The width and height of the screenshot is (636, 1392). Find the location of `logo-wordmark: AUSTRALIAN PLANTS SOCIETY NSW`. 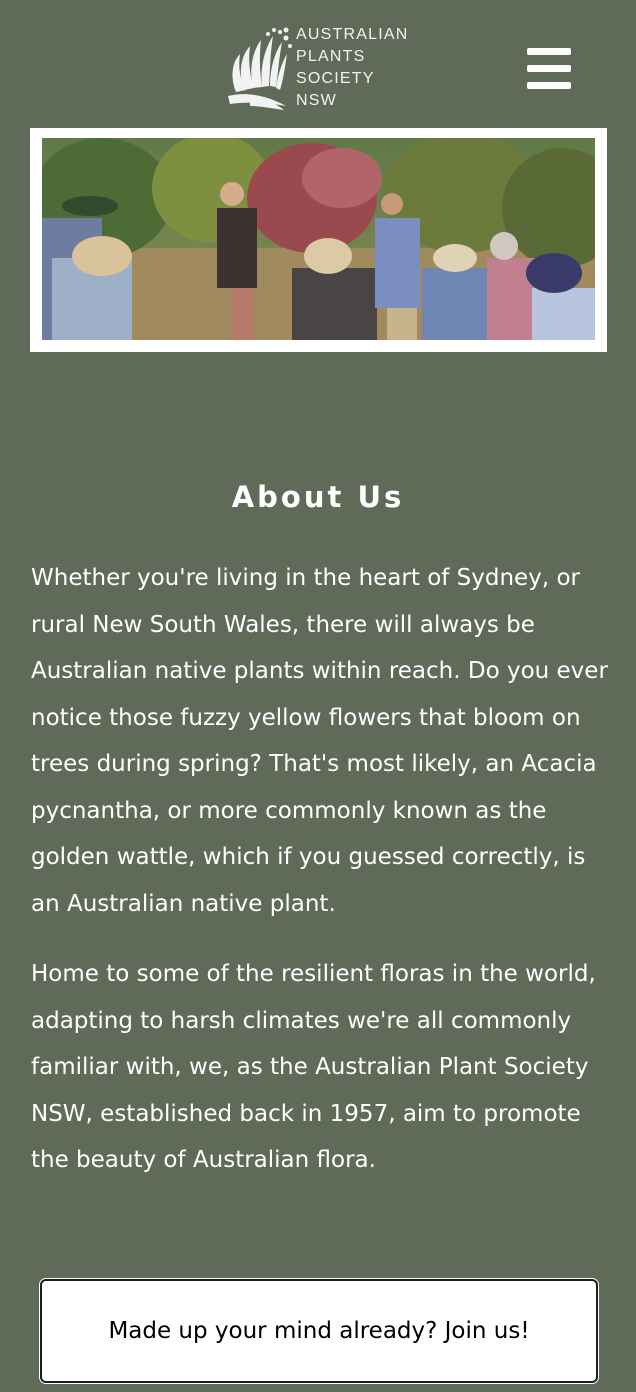

logo-wordmark: AUSTRALIAN PLANTS SOCIETY NSW is located at coordinates (352, 68).